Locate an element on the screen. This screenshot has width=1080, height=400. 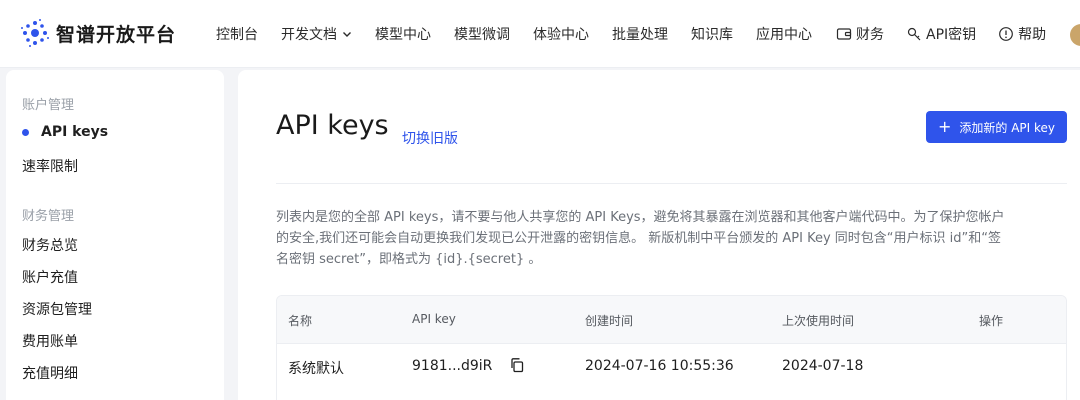
nav-model-center: 模型中心 is located at coordinates (403, 34).